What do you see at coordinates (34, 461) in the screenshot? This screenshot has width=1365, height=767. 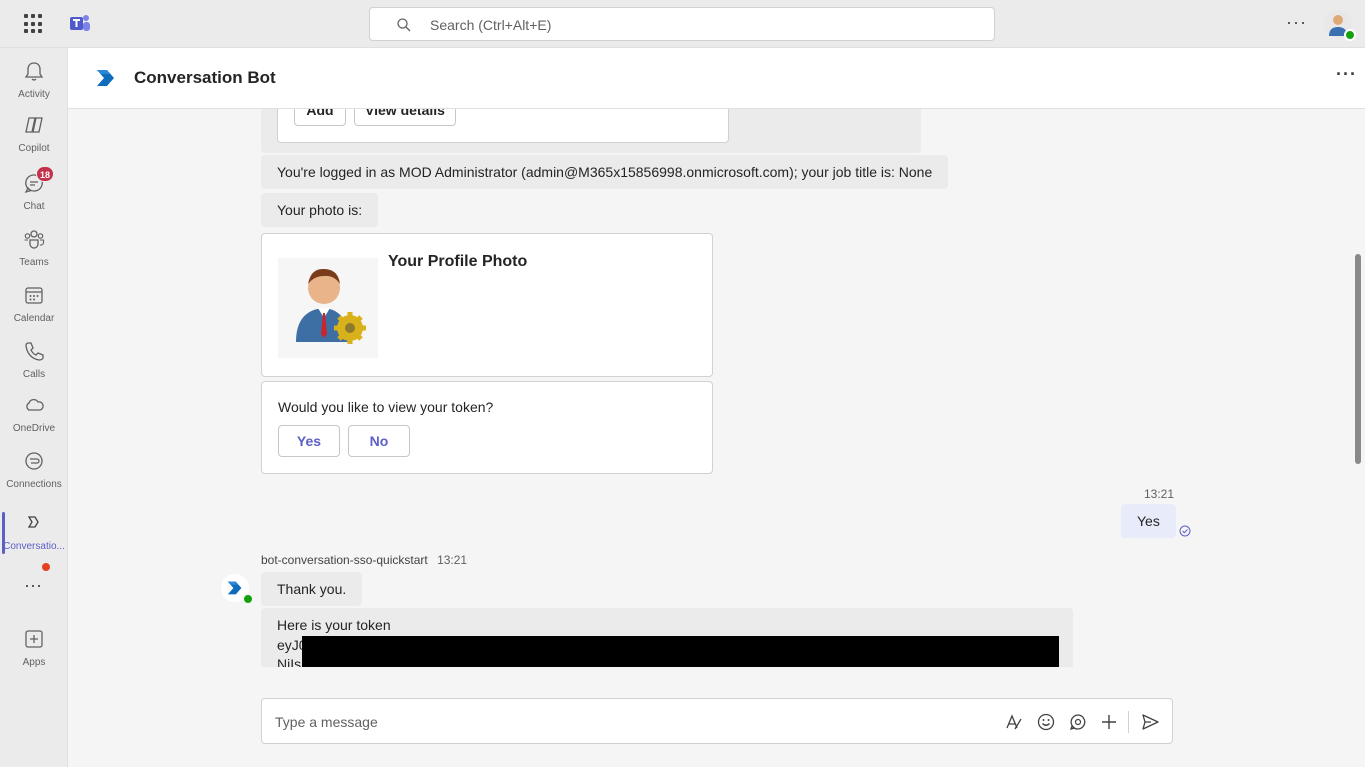 I see `connections-icon` at bounding box center [34, 461].